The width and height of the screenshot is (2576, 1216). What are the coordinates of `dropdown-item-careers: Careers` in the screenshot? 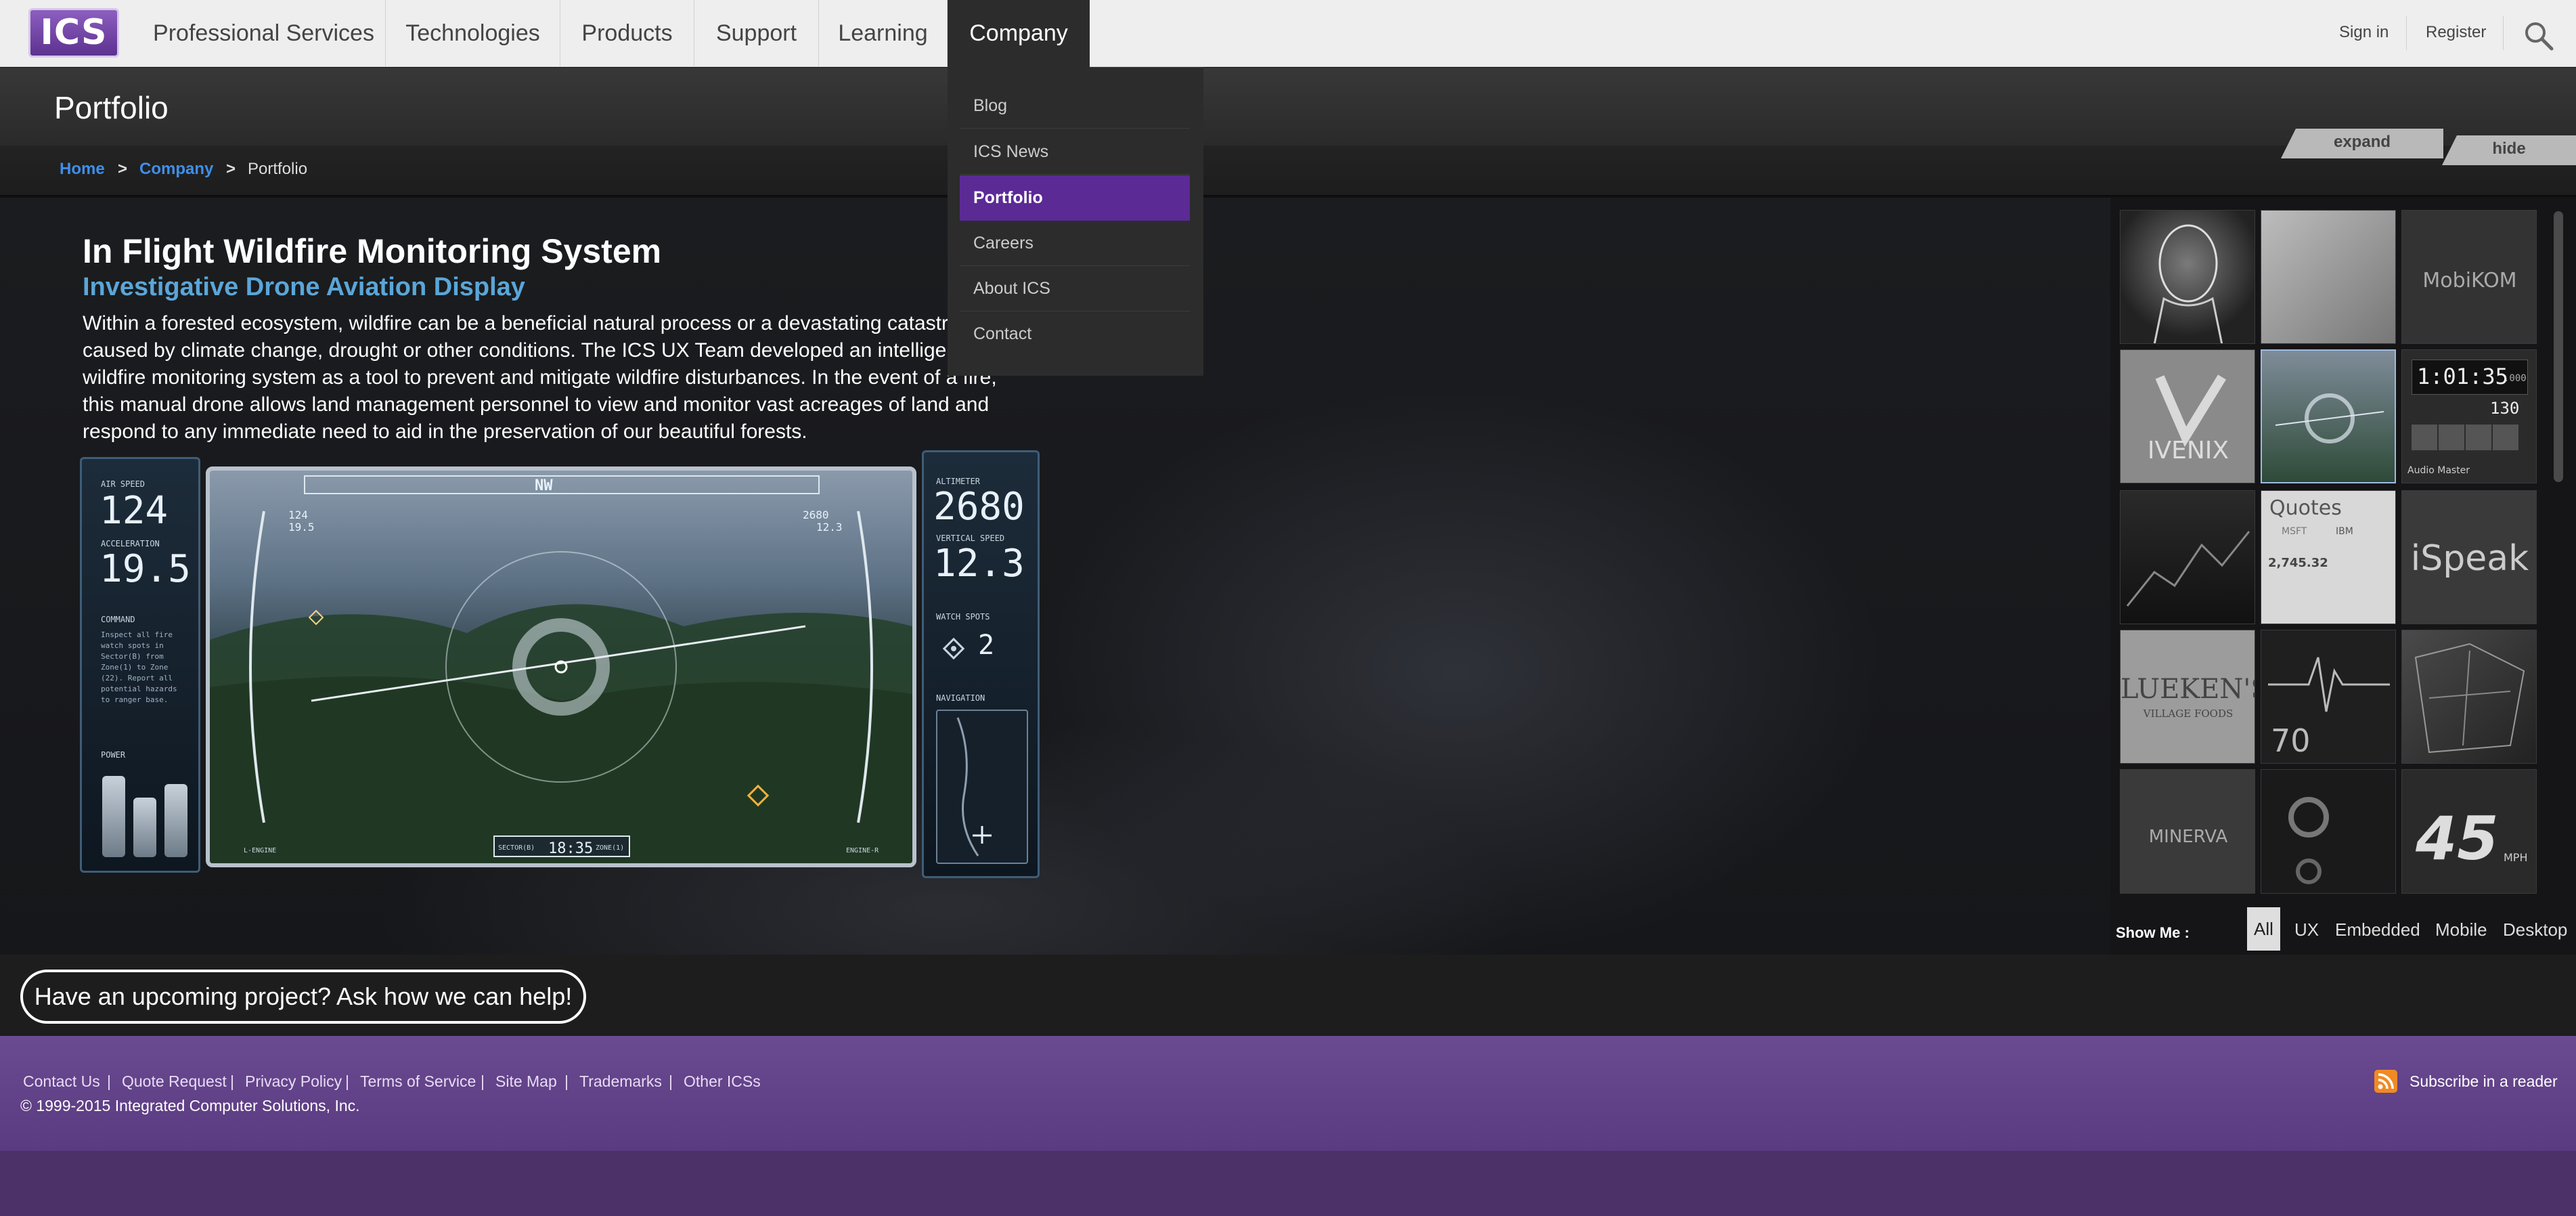 It's located at (1075, 243).